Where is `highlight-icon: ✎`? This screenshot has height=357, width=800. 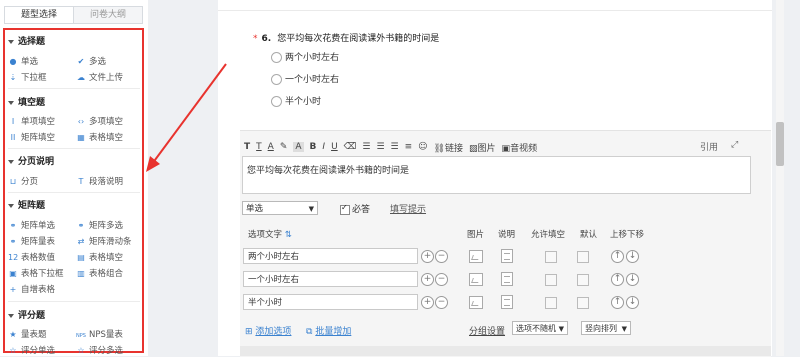
highlight-icon: ✎ is located at coordinates (284, 147).